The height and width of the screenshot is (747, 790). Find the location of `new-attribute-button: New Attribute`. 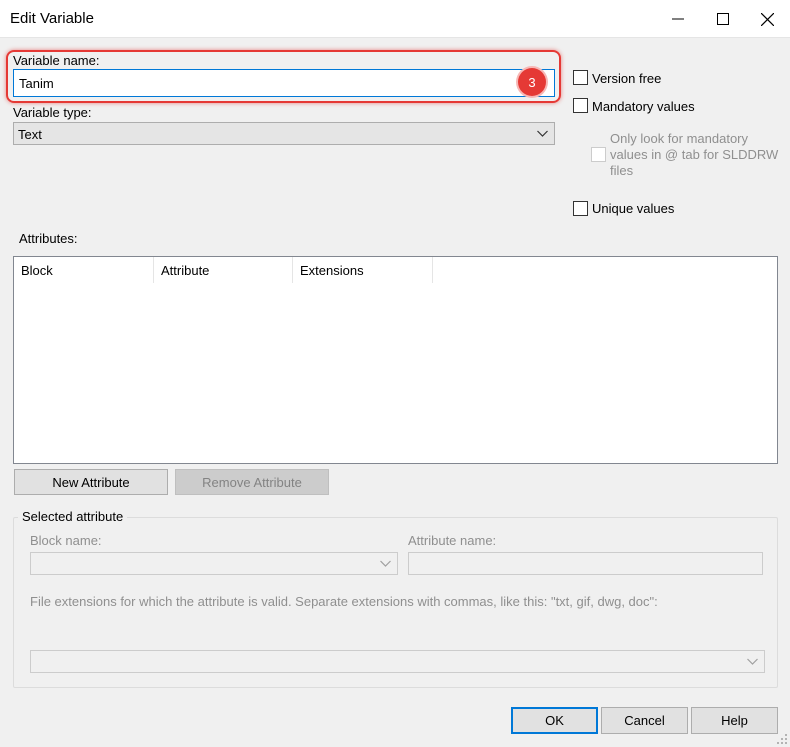

new-attribute-button: New Attribute is located at coordinates (91, 482).